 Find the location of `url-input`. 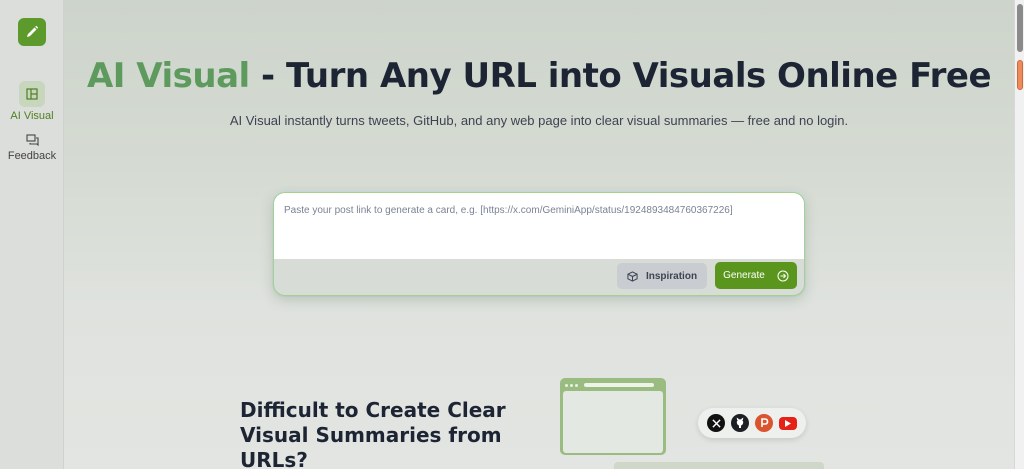

url-input is located at coordinates (539, 226).